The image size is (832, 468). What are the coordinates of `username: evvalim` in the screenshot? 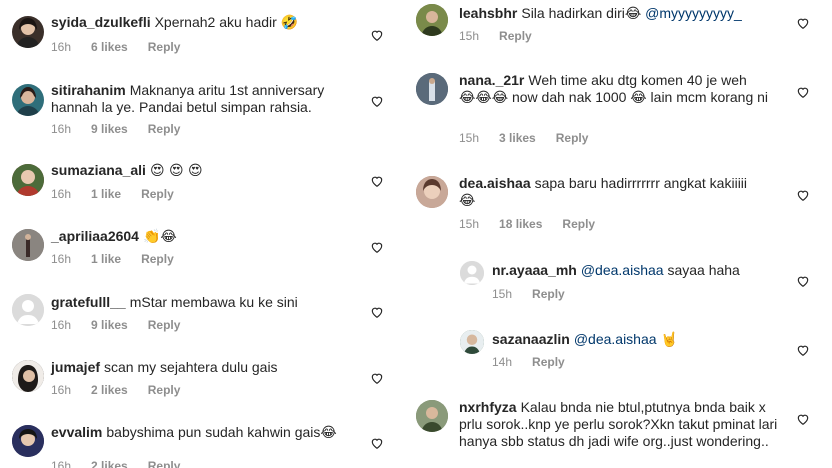 It's located at (76, 432).